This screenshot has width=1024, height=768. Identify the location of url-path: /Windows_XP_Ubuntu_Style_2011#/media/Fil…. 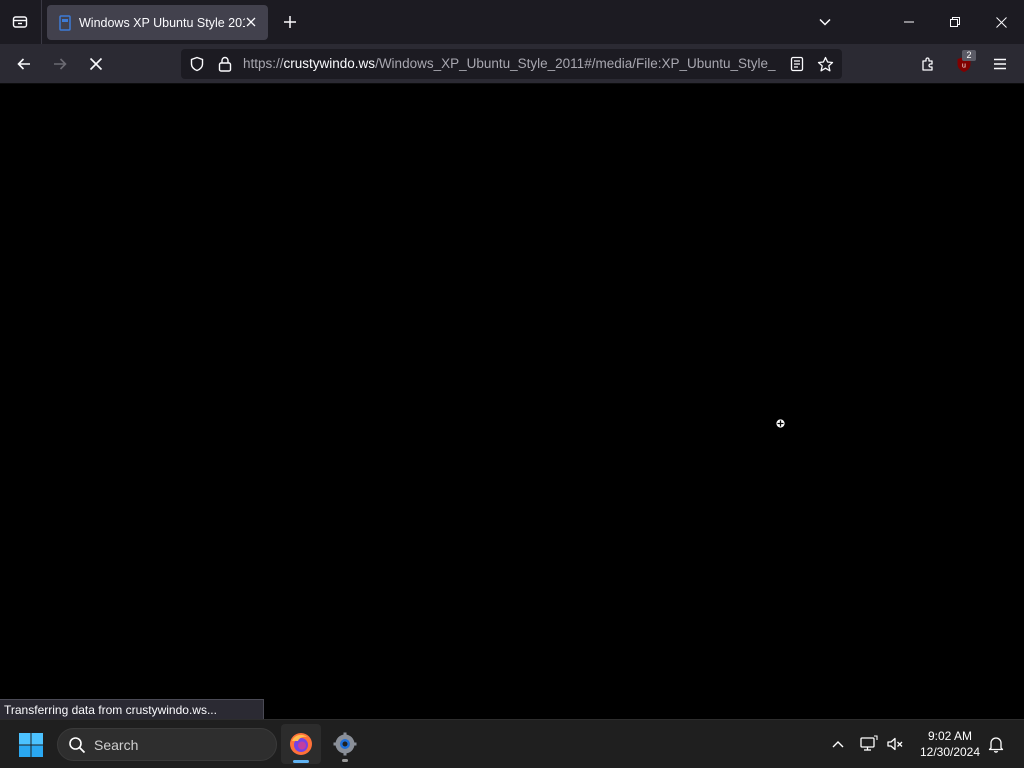
(575, 63).